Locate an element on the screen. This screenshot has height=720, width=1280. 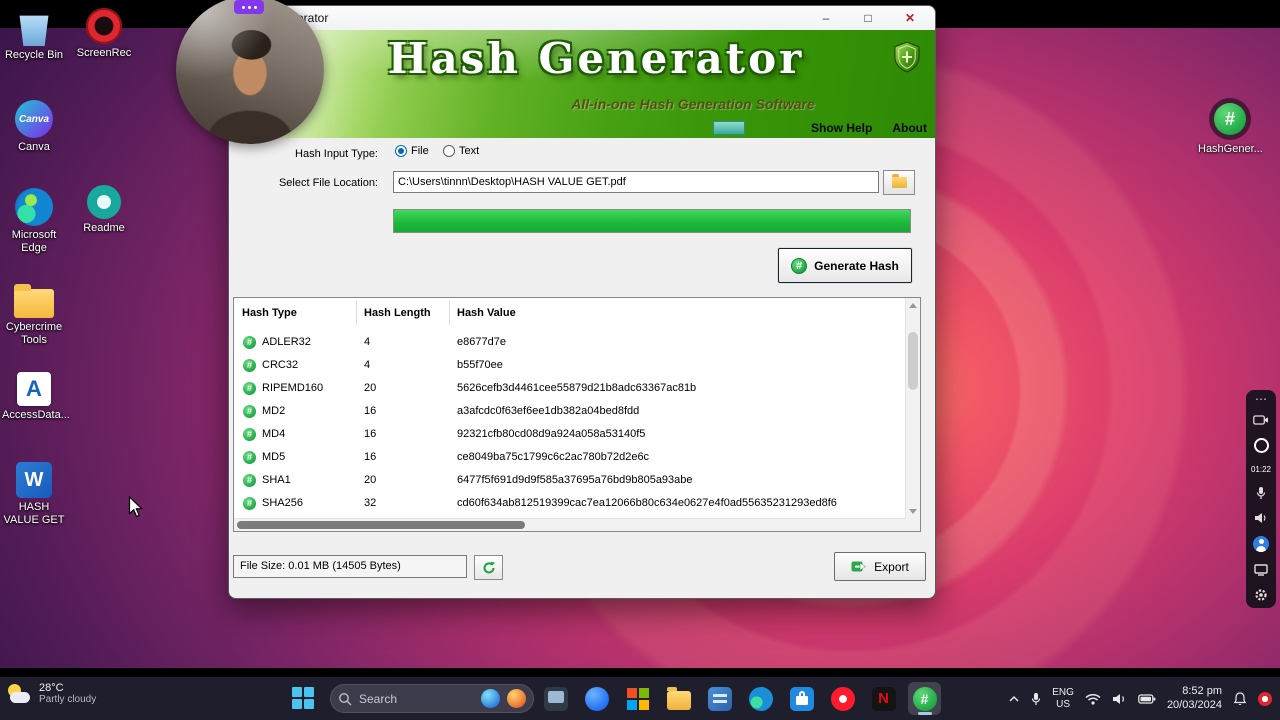
netflix-icon is located at coordinates (883, 698).